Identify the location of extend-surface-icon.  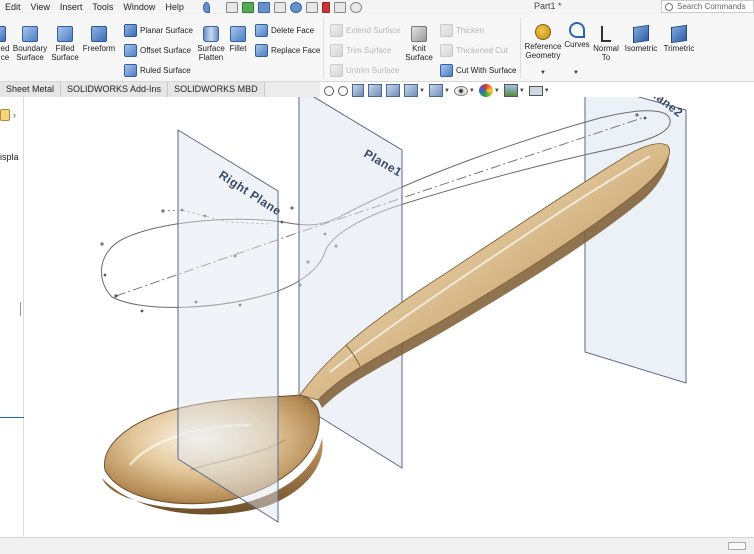
(336, 30).